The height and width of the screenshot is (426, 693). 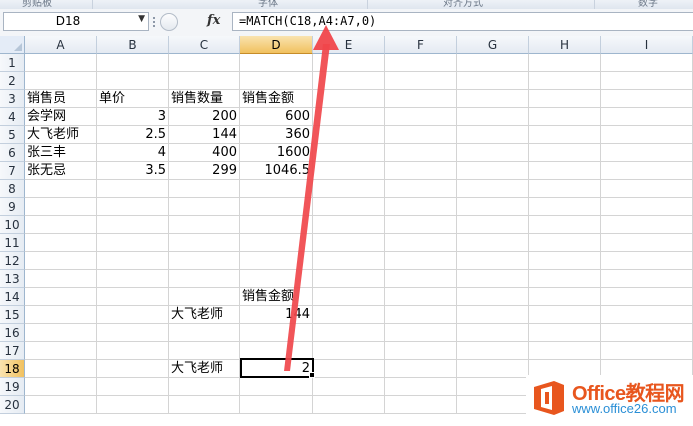 What do you see at coordinates (61, 279) in the screenshot?
I see `cell-a13` at bounding box center [61, 279].